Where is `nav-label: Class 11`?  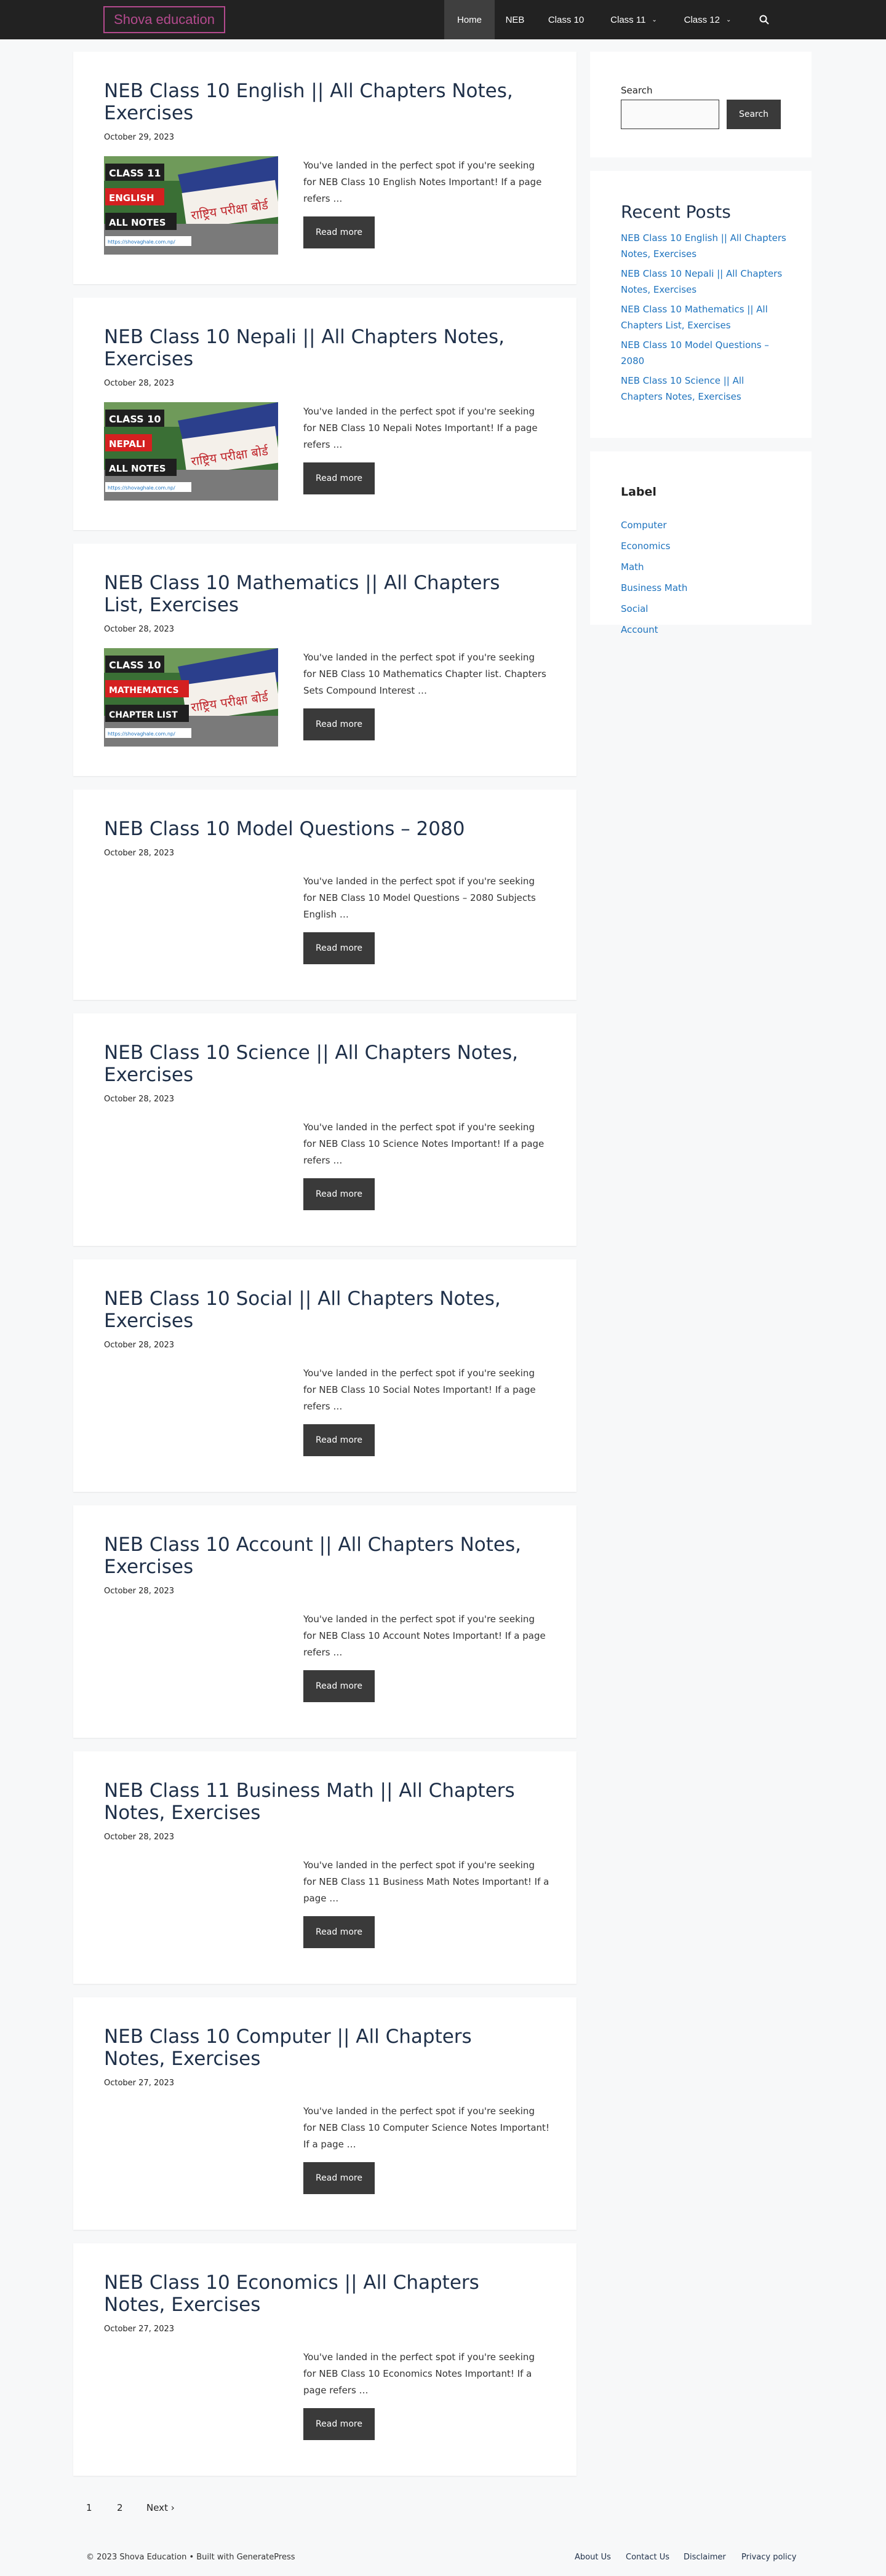 nav-label: Class 11 is located at coordinates (628, 19).